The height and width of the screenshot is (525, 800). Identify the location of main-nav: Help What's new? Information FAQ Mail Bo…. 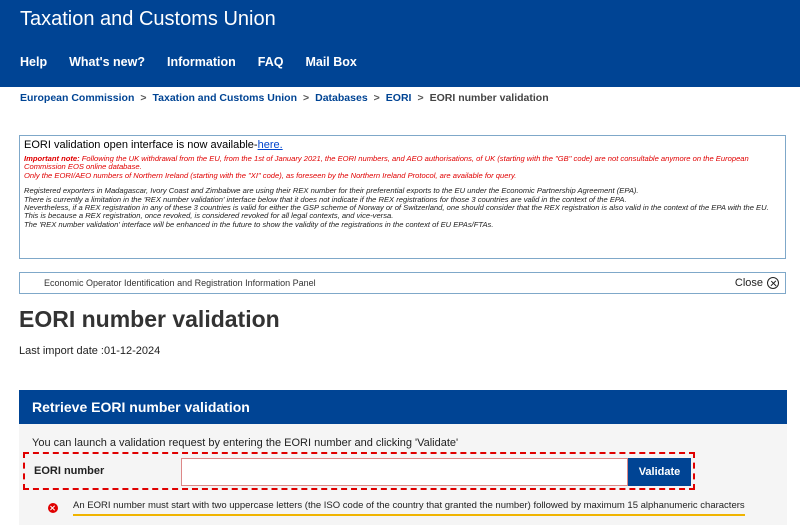
(199, 62).